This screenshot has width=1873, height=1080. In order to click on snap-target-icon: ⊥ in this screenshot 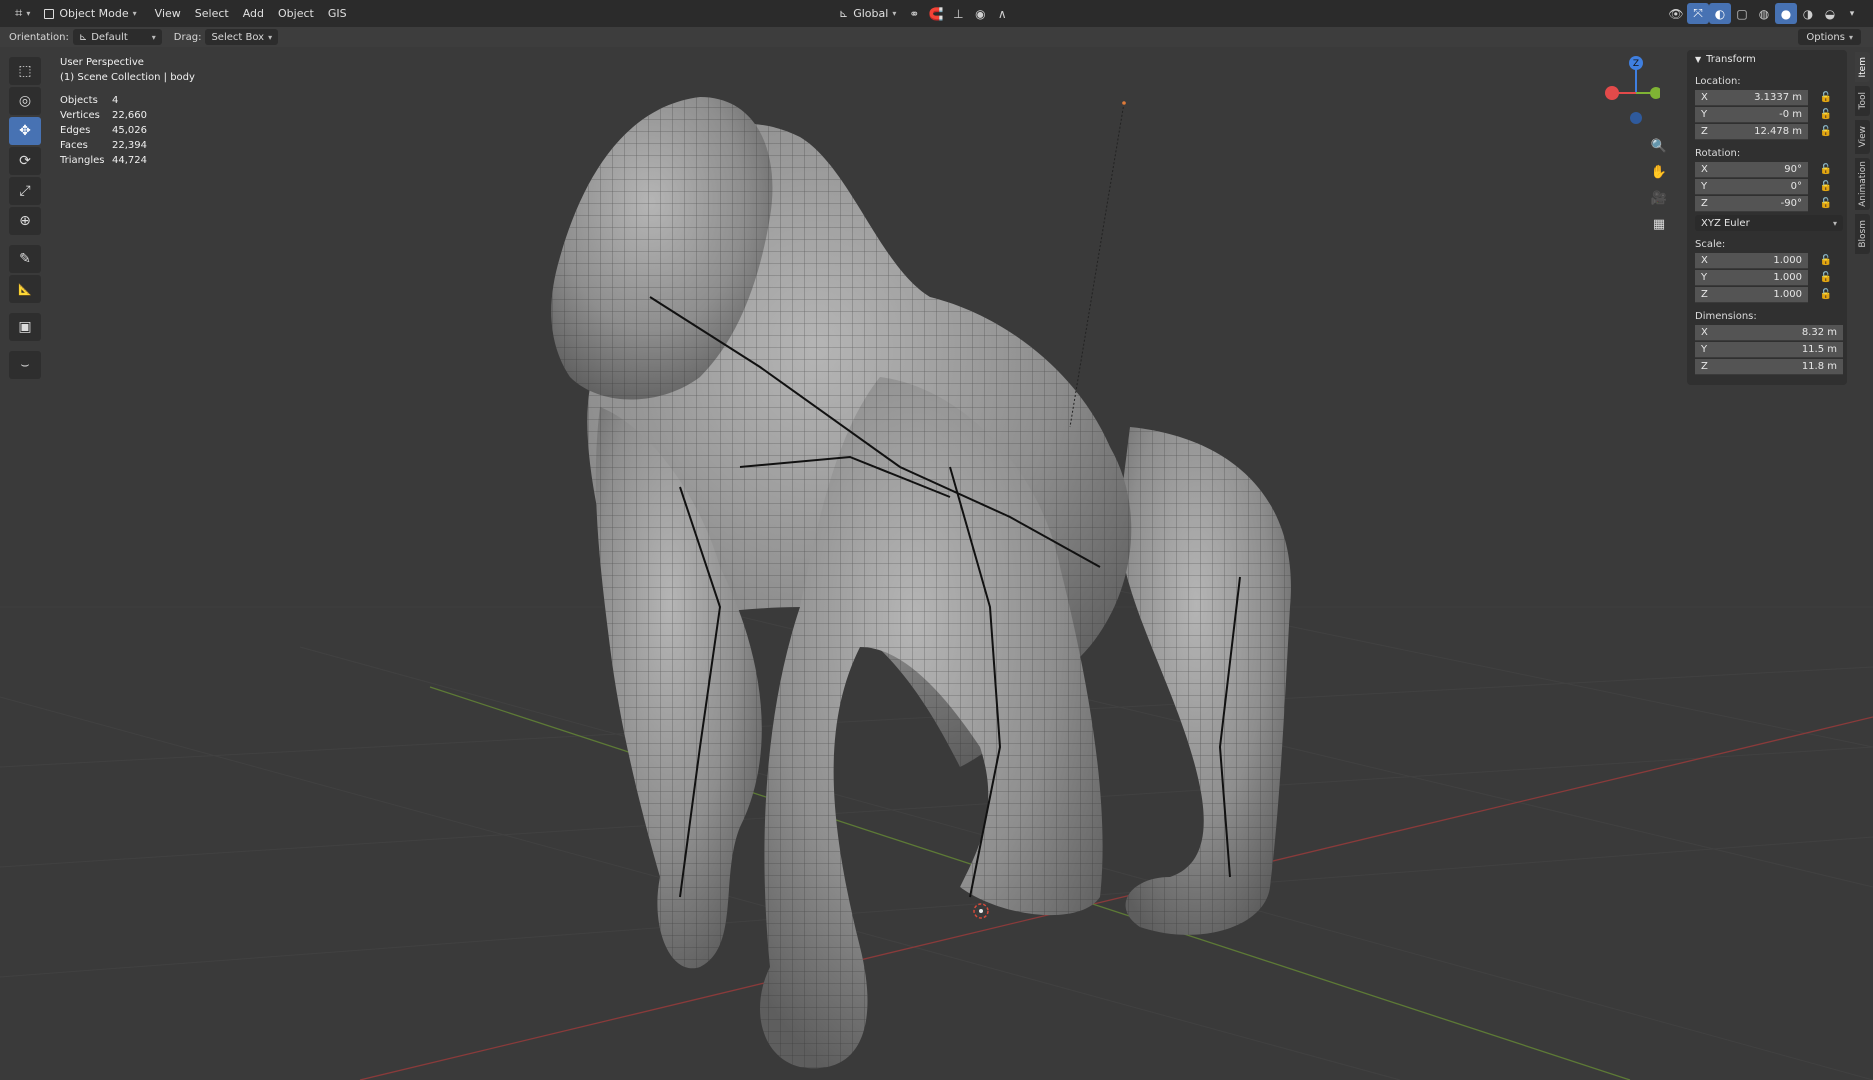, I will do `click(958, 13)`.